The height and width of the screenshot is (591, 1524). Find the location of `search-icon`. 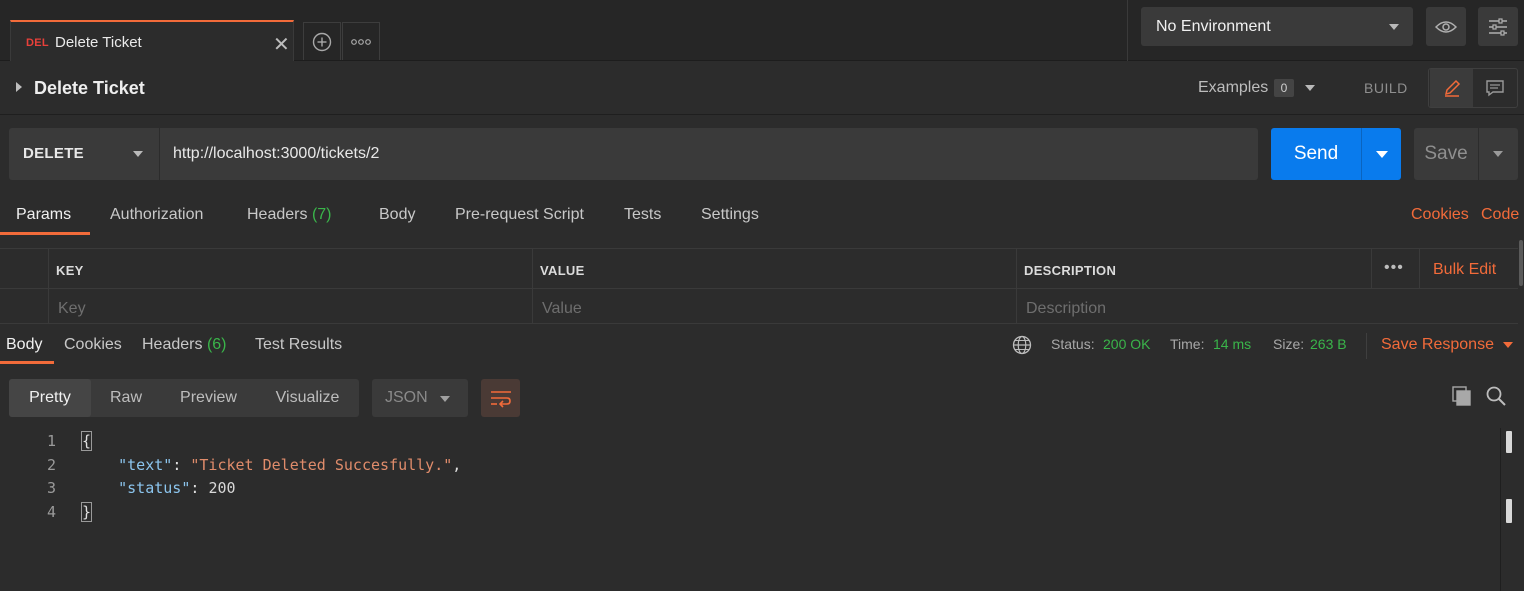

search-icon is located at coordinates (1496, 396).